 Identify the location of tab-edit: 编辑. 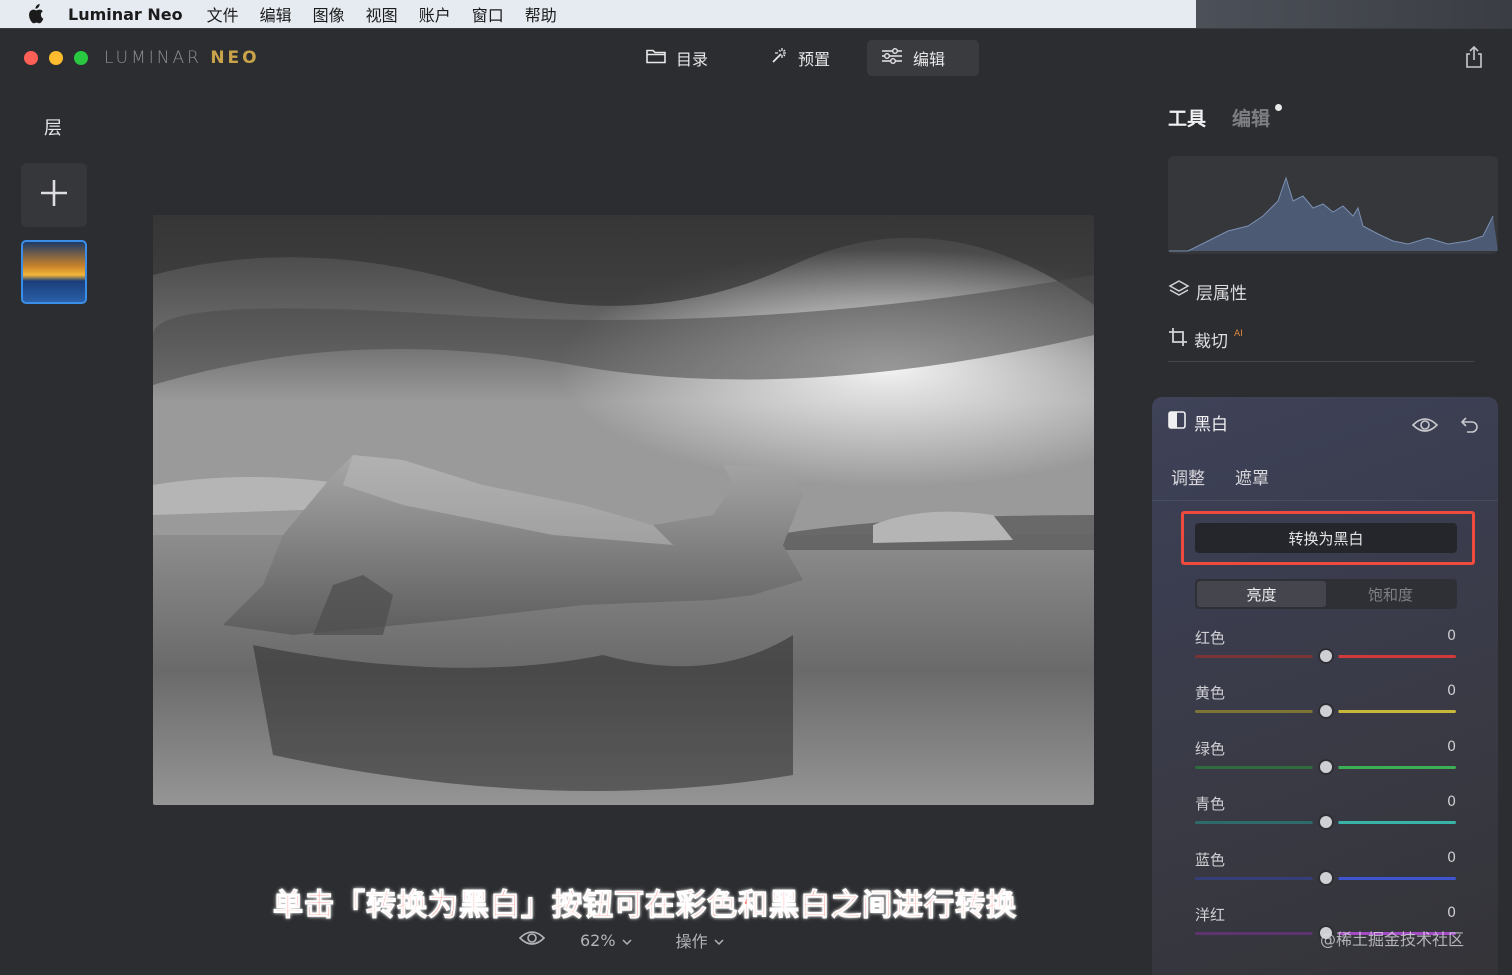
(923, 58).